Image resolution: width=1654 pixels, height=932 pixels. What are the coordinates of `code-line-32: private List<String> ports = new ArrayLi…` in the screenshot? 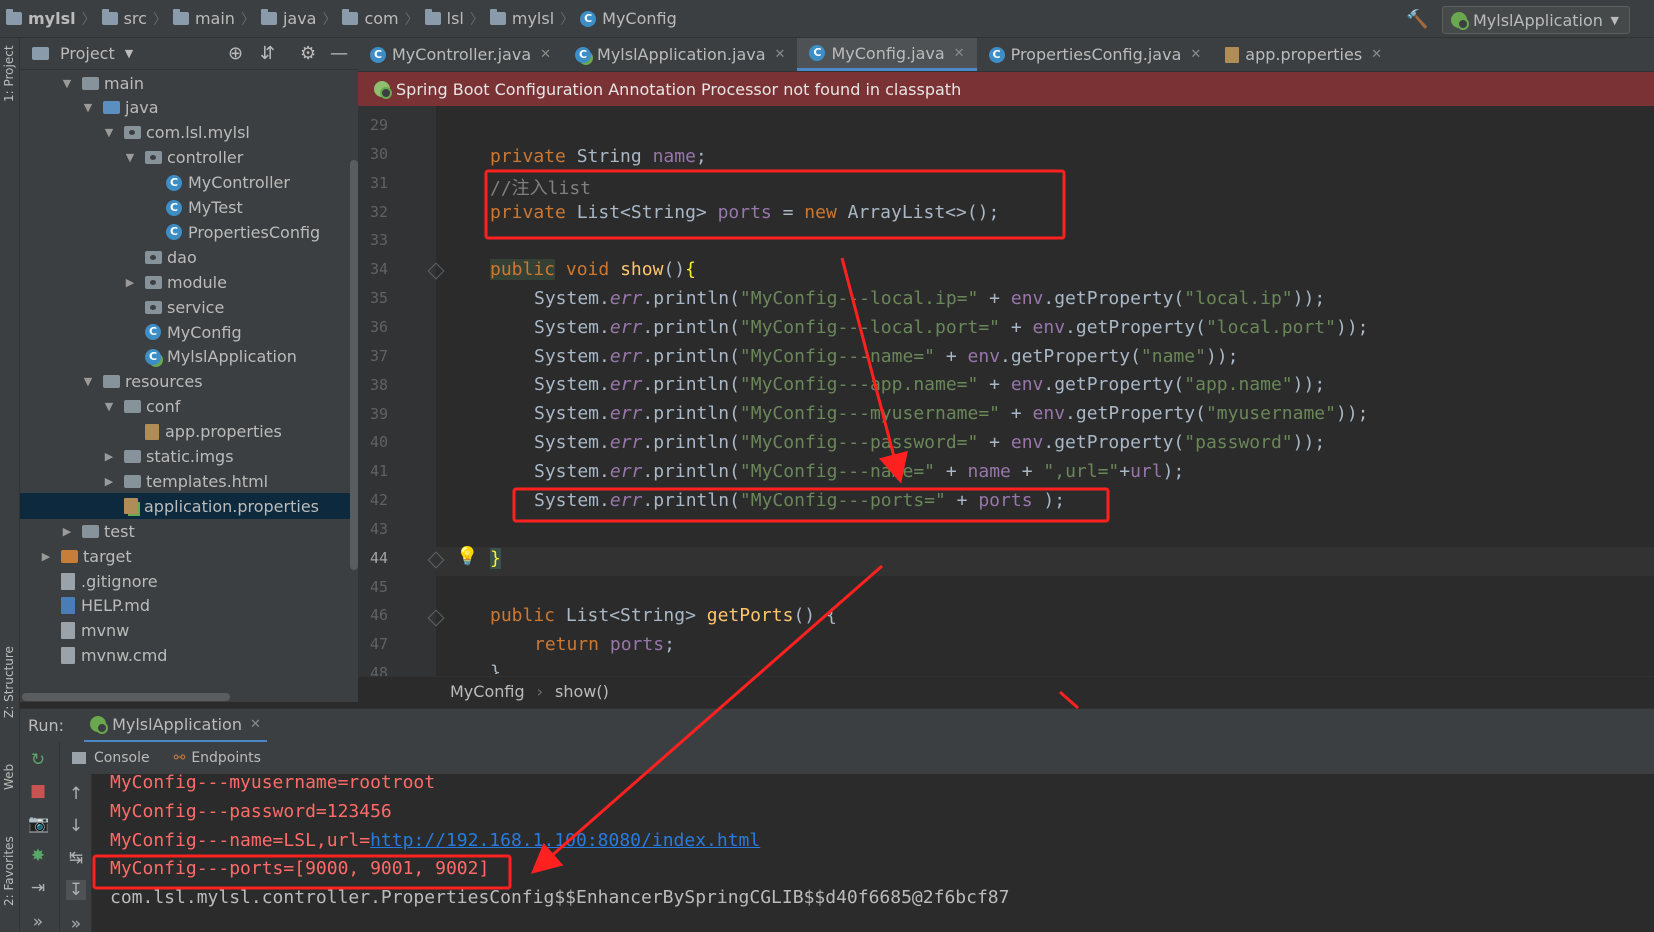 It's located at (744, 212).